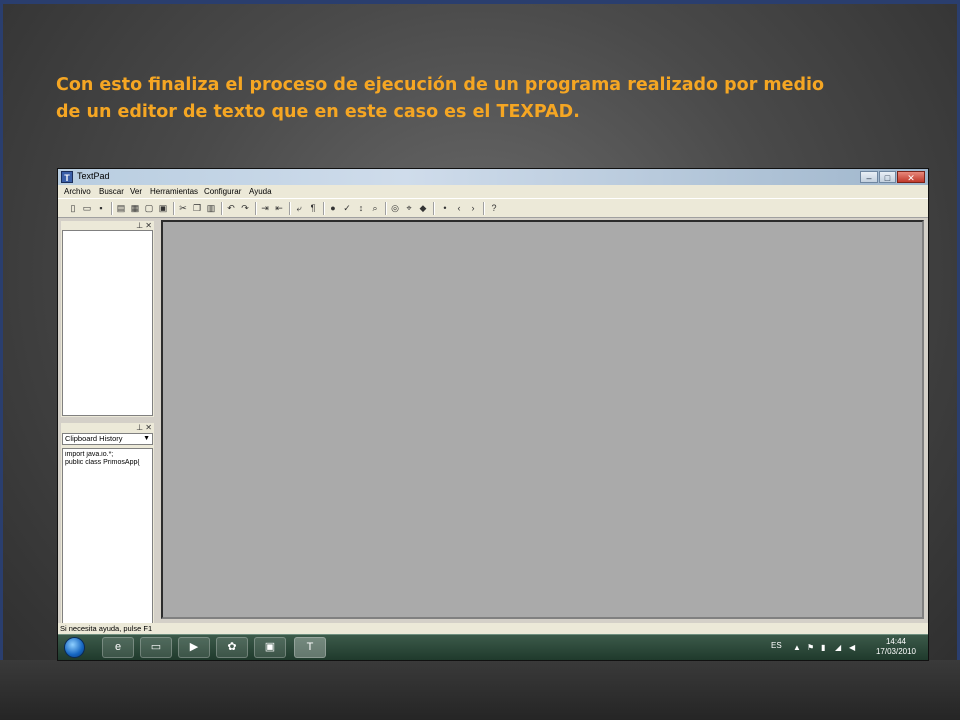 The height and width of the screenshot is (720, 960). Describe the element at coordinates (347, 208) in the screenshot. I see `spell-icon: ✓` at that location.